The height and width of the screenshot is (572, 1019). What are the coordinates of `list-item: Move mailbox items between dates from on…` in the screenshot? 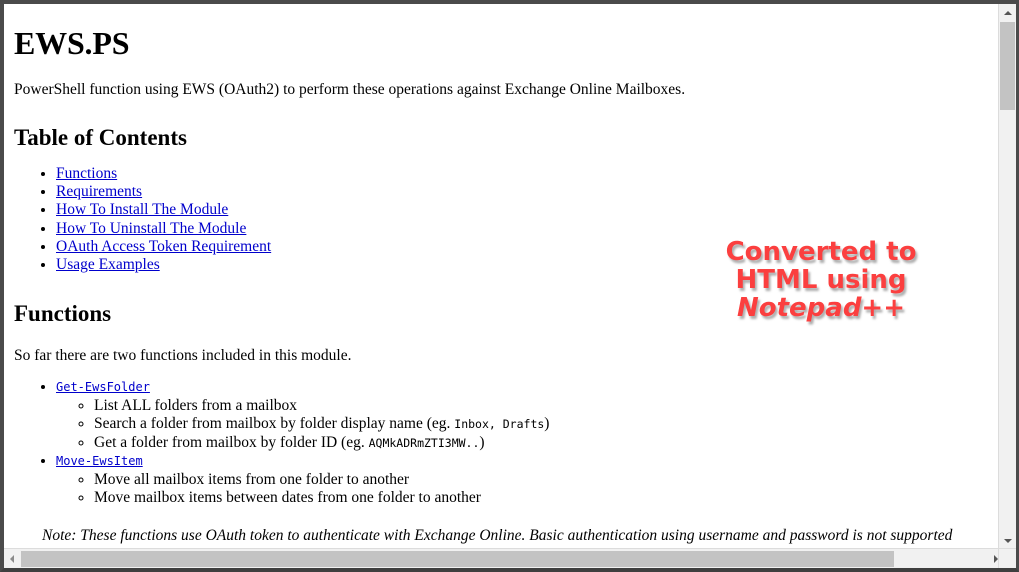 It's located at (542, 498).